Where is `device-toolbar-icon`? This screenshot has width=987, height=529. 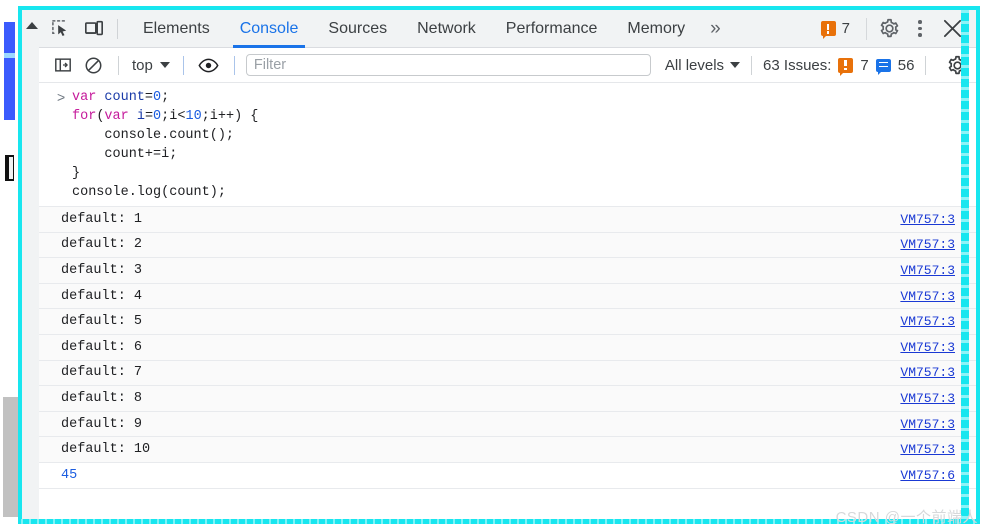 device-toolbar-icon is located at coordinates (94, 29).